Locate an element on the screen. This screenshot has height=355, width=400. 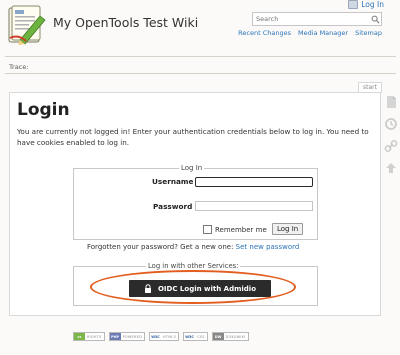
remember-me-label: Remember me is located at coordinates (241, 229).